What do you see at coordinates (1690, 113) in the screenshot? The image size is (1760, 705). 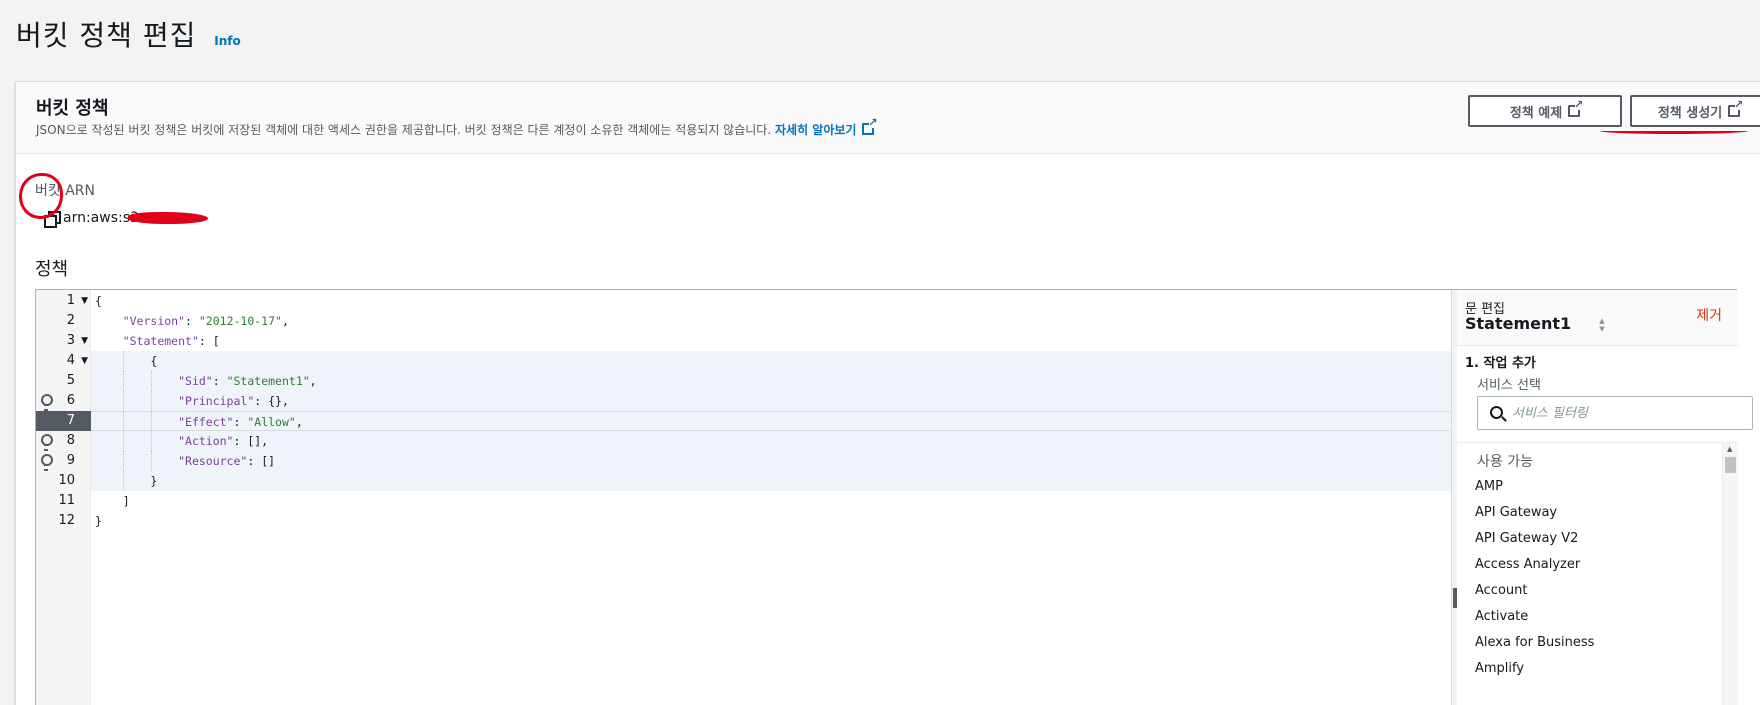 I see `policy-generator-label: 정책 생성기` at bounding box center [1690, 113].